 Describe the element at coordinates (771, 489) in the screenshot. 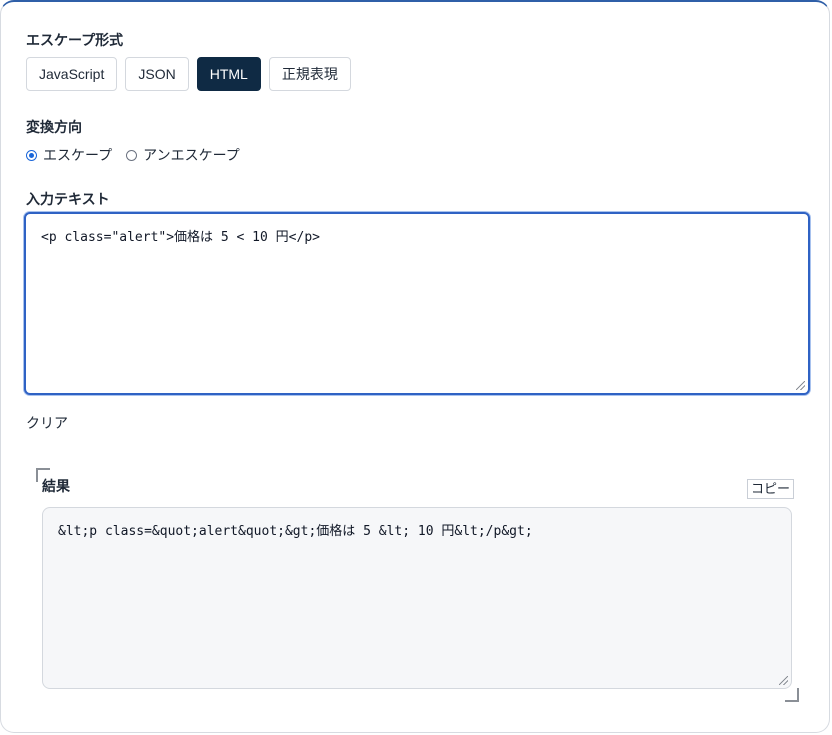

I see `copy-button: コピー` at that location.